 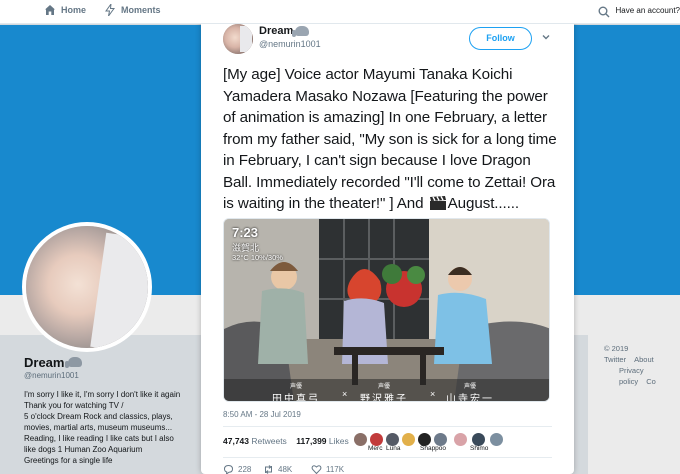 What do you see at coordinates (141, 10) in the screenshot?
I see `nav-moments-label: Moments` at bounding box center [141, 10].